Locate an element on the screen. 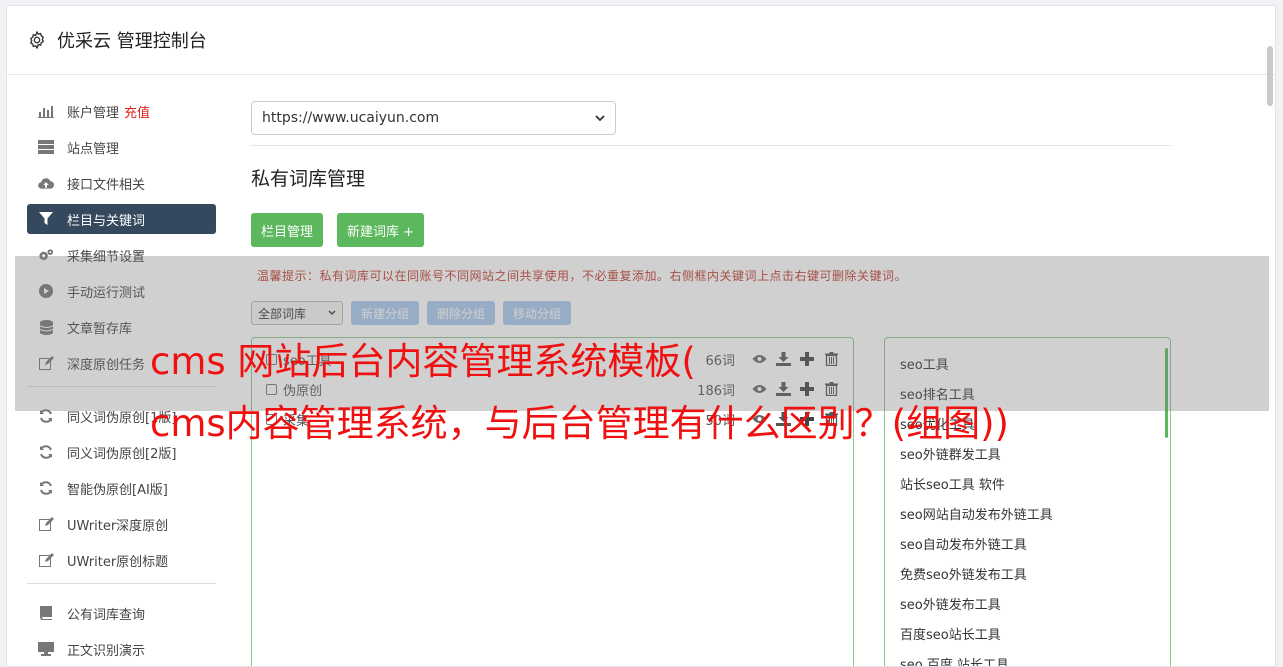 The image size is (1283, 667). server-icon is located at coordinates (46, 147).